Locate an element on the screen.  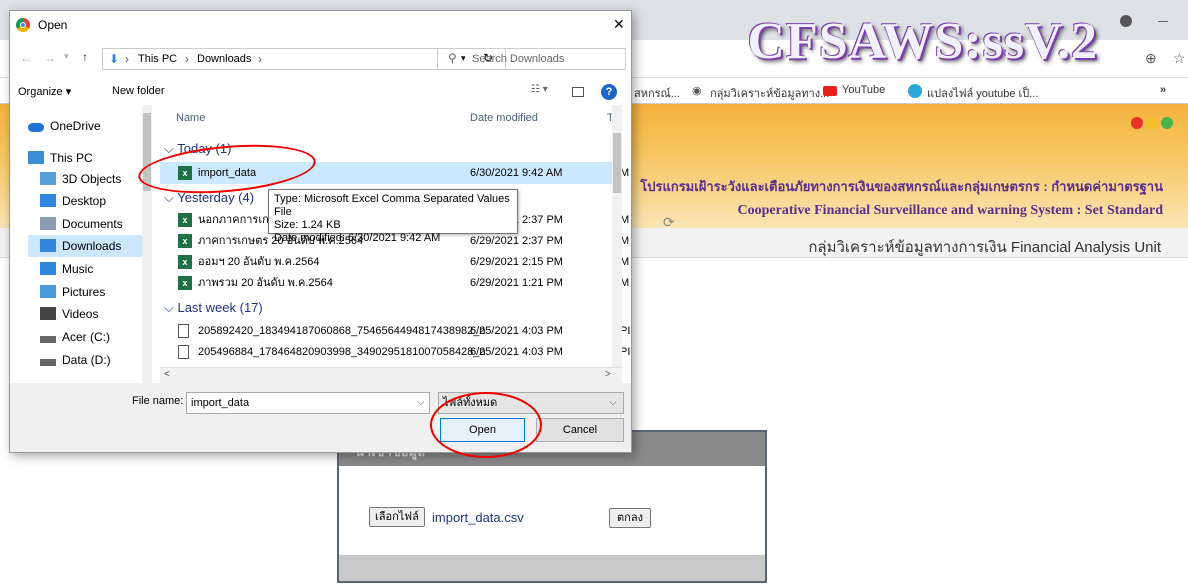
download-icon is located at coordinates (48, 245).